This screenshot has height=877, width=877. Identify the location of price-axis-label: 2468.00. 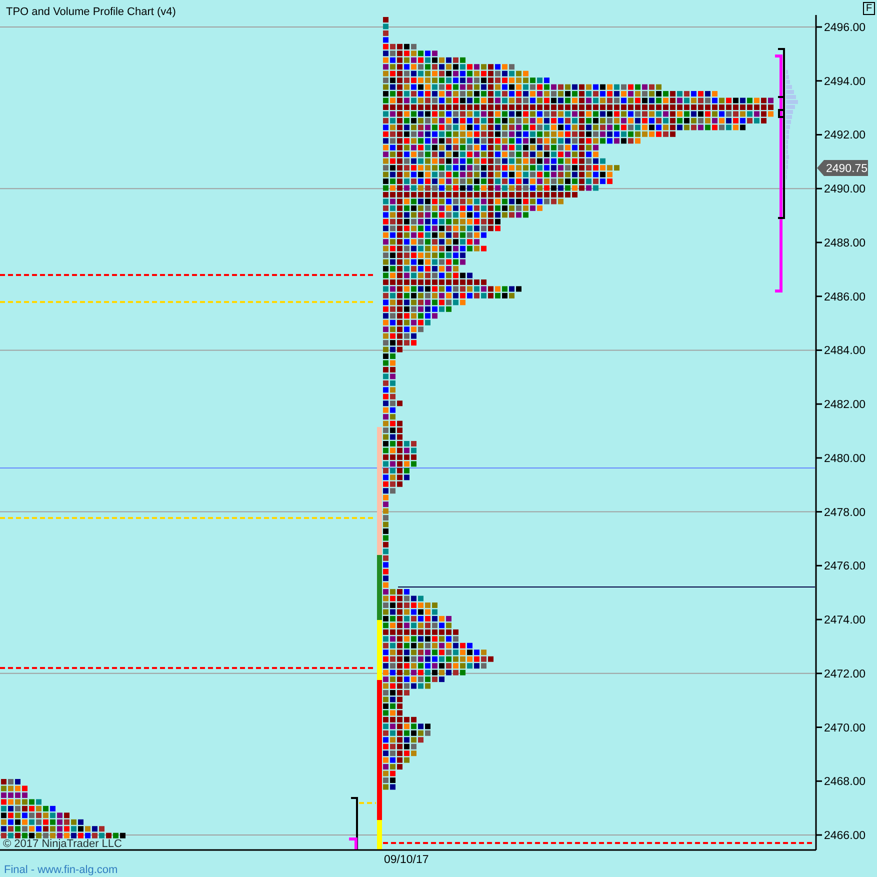
(845, 782).